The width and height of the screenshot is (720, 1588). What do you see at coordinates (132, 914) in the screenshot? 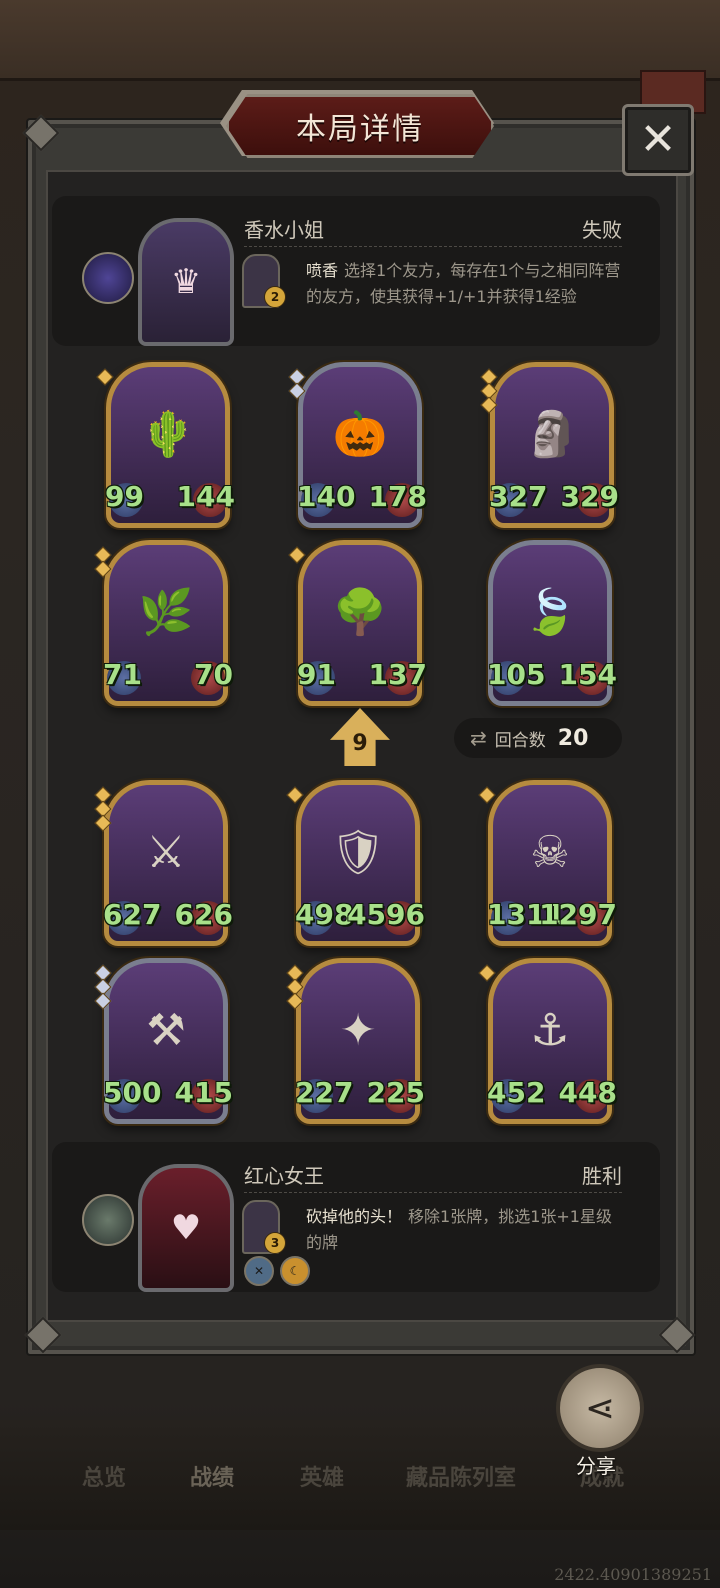
I see `attack-value: 627` at bounding box center [132, 914].